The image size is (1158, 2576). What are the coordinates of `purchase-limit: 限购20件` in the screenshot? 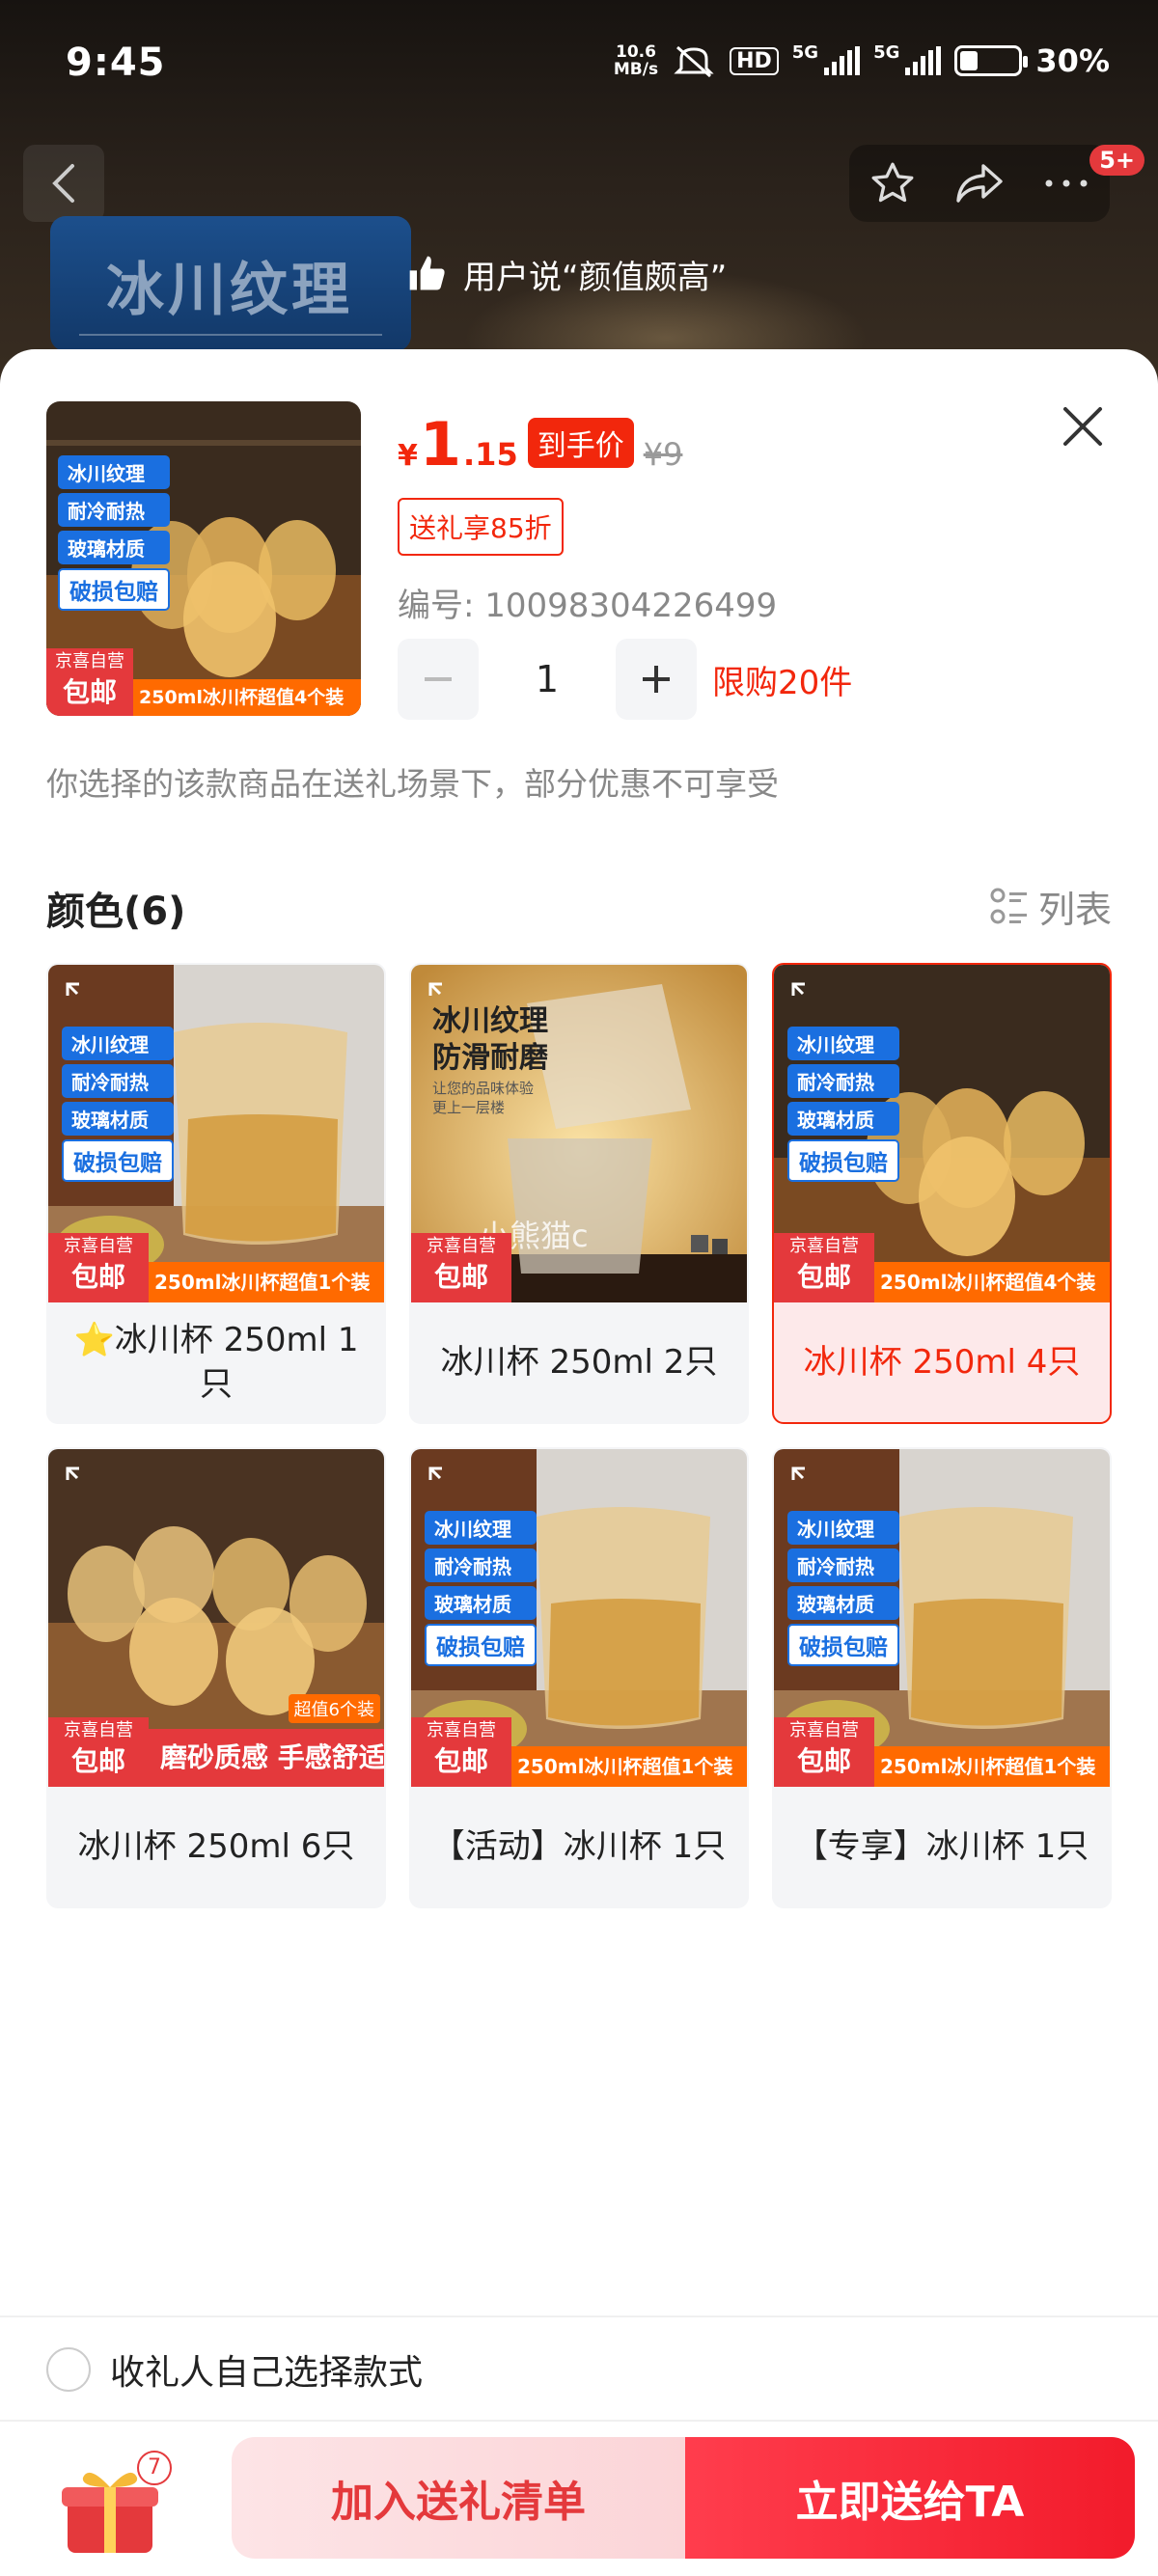 It's located at (782, 682).